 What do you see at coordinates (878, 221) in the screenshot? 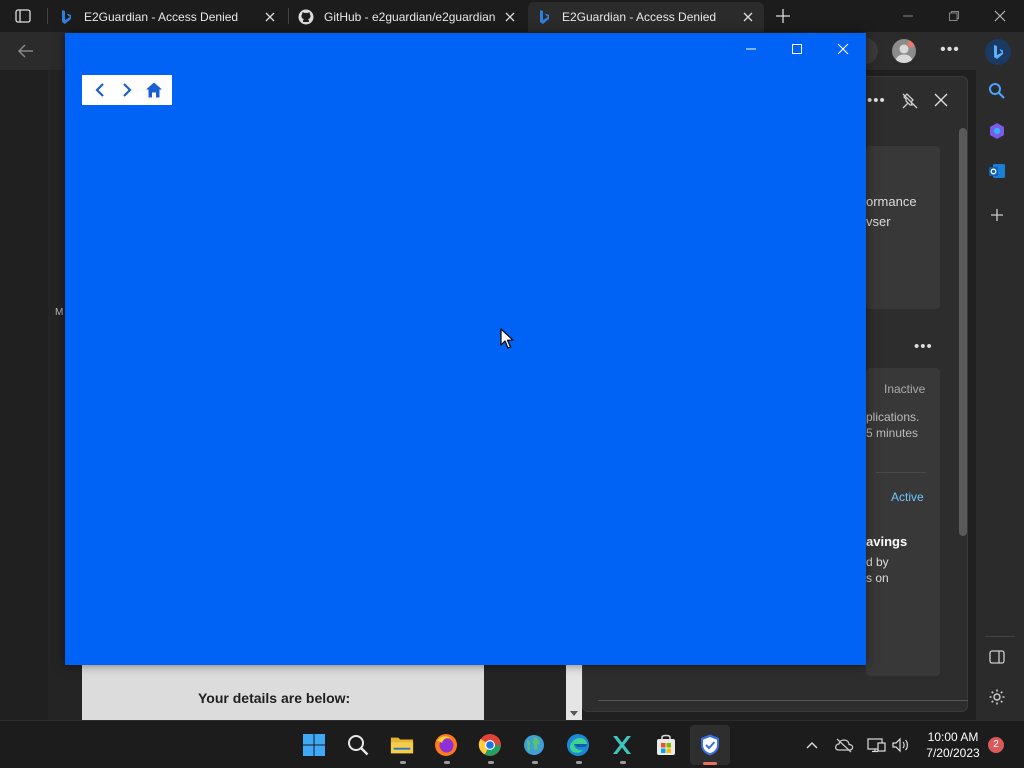
I see `card-text-line2: vser` at bounding box center [878, 221].